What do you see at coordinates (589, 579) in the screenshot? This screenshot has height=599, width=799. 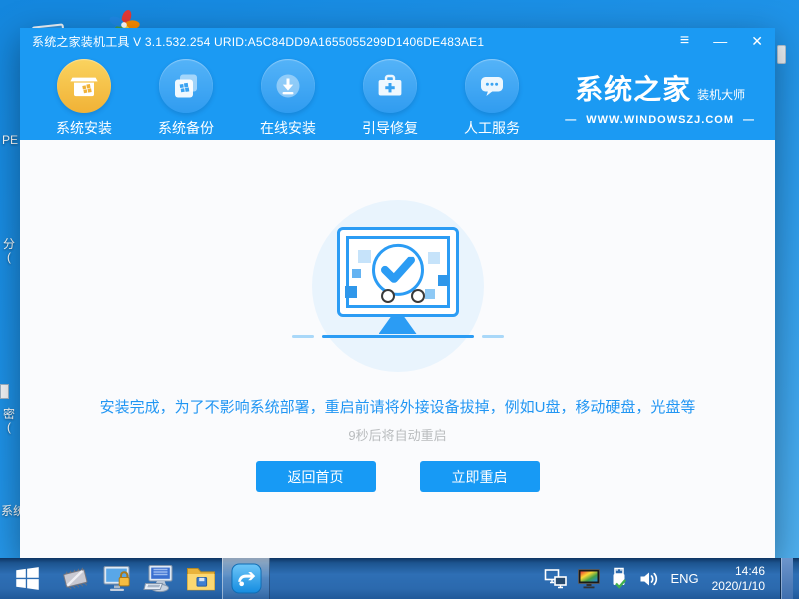 I see `display-color-icon` at bounding box center [589, 579].